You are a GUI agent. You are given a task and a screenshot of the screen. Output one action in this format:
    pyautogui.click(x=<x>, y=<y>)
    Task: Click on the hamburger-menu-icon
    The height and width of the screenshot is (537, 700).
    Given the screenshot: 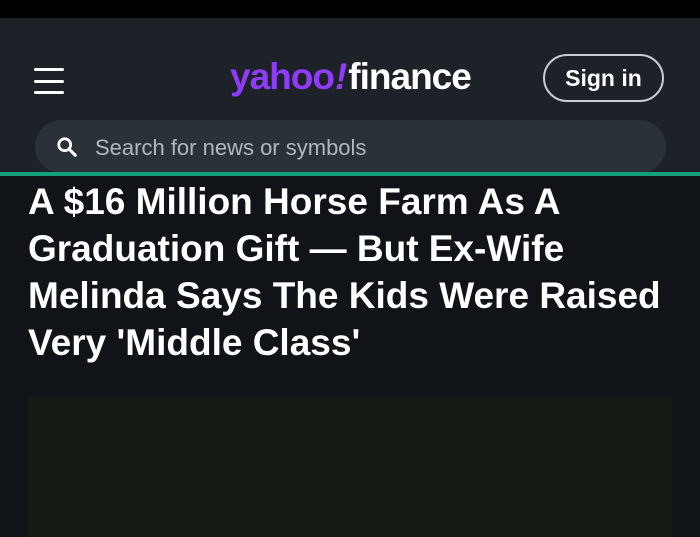 What is the action you would take?
    pyautogui.click(x=51, y=81)
    